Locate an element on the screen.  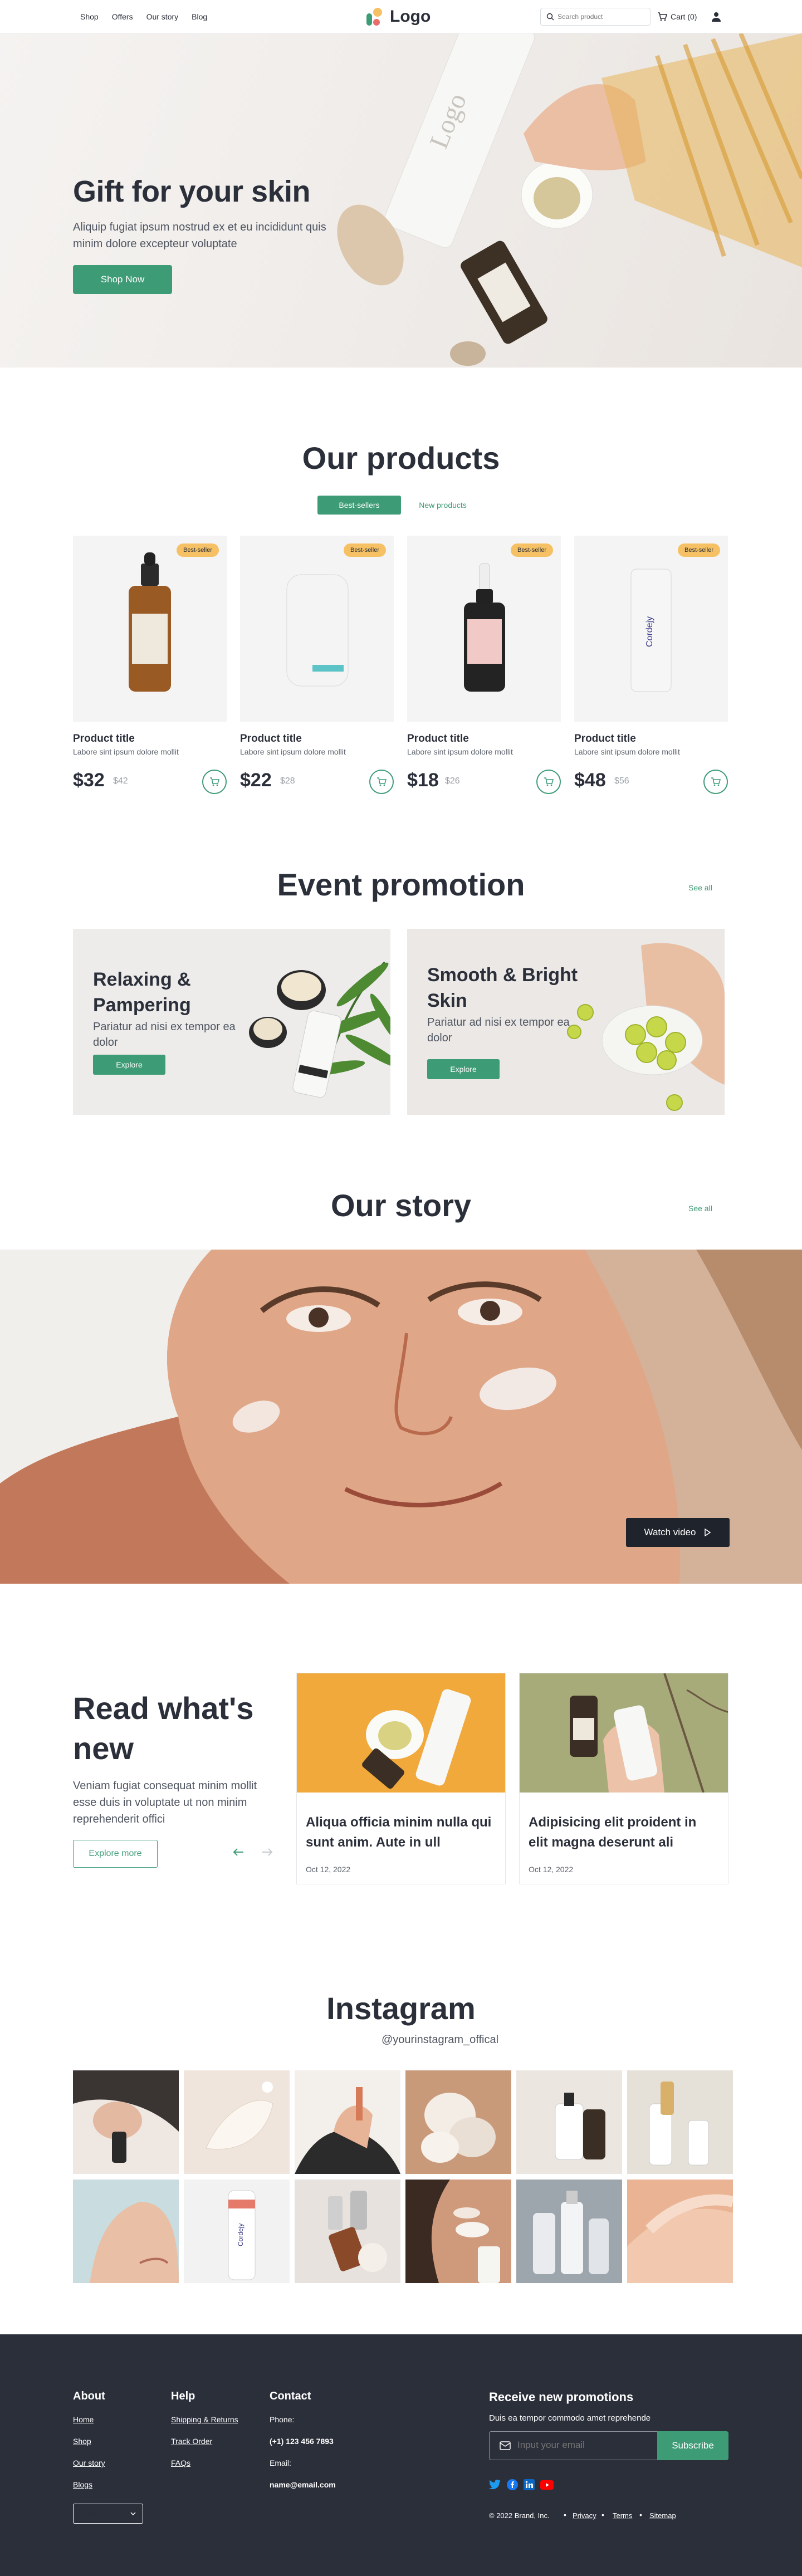
footer-link-shipping: Shipping & Returns is located at coordinates (205, 2419).